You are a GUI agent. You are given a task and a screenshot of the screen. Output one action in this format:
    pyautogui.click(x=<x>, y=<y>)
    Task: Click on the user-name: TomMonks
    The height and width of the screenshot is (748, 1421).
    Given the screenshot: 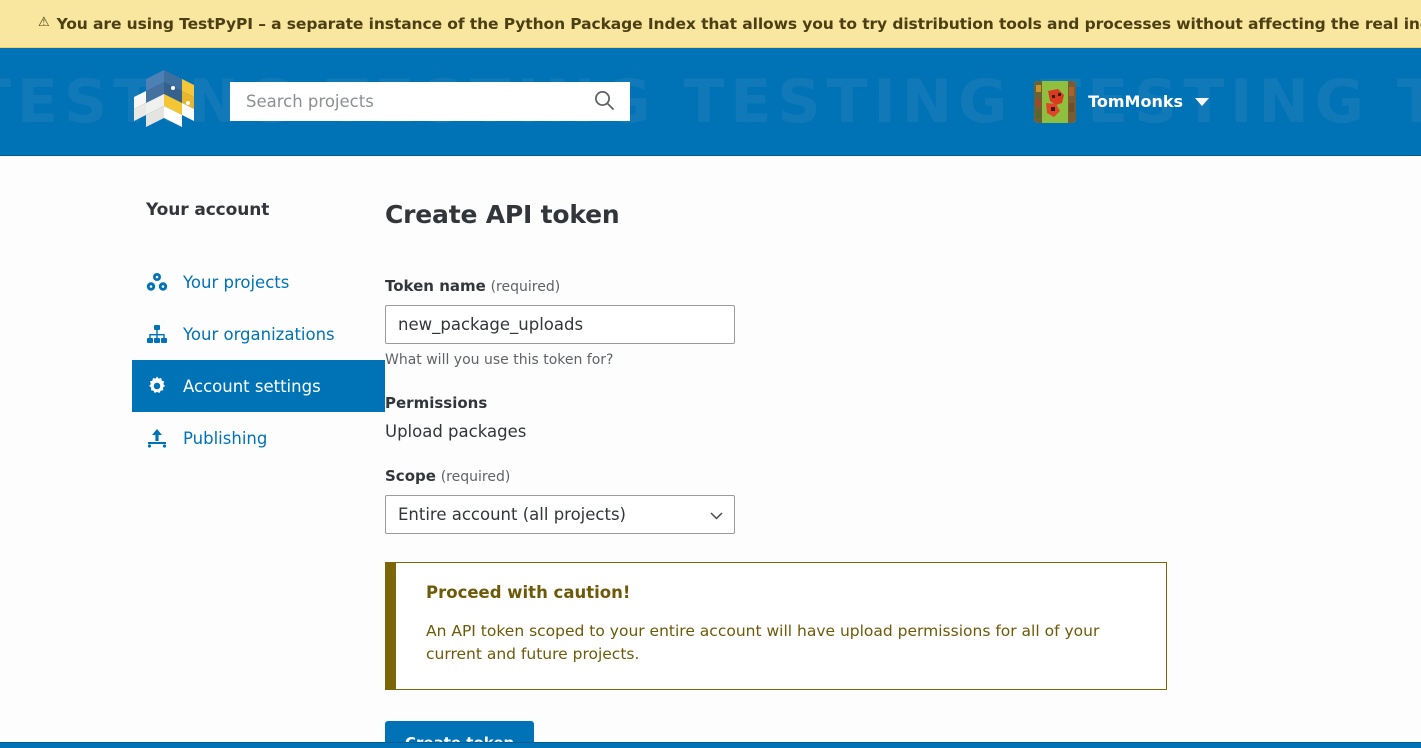 What is the action you would take?
    pyautogui.click(x=1135, y=101)
    